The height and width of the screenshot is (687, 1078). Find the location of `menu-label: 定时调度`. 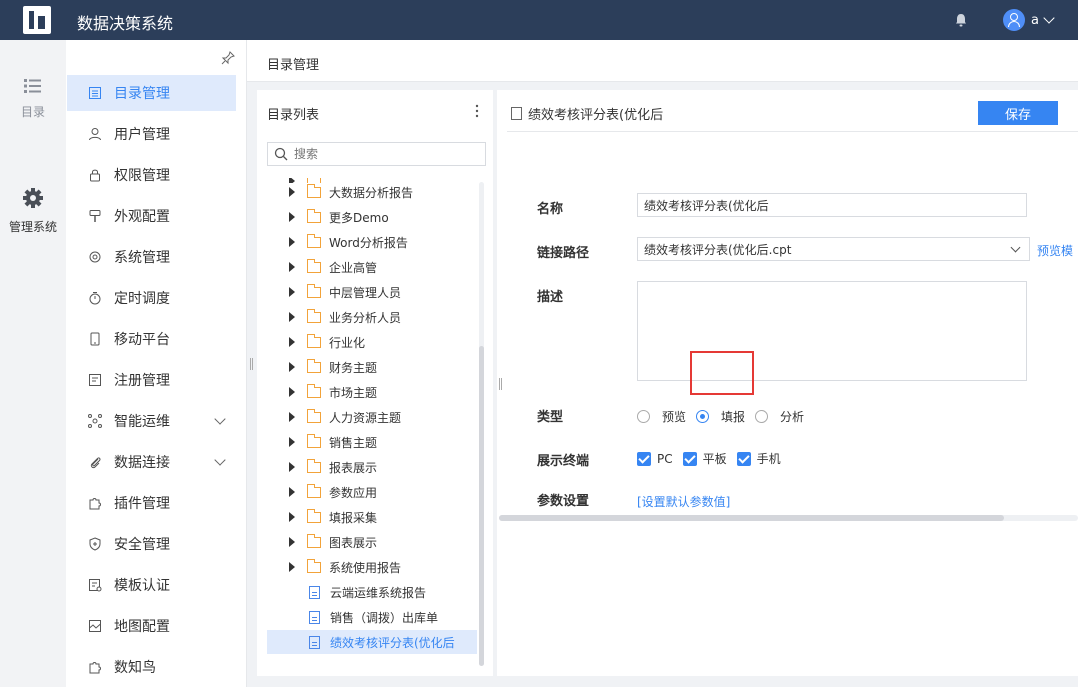

menu-label: 定时调度 is located at coordinates (142, 299).